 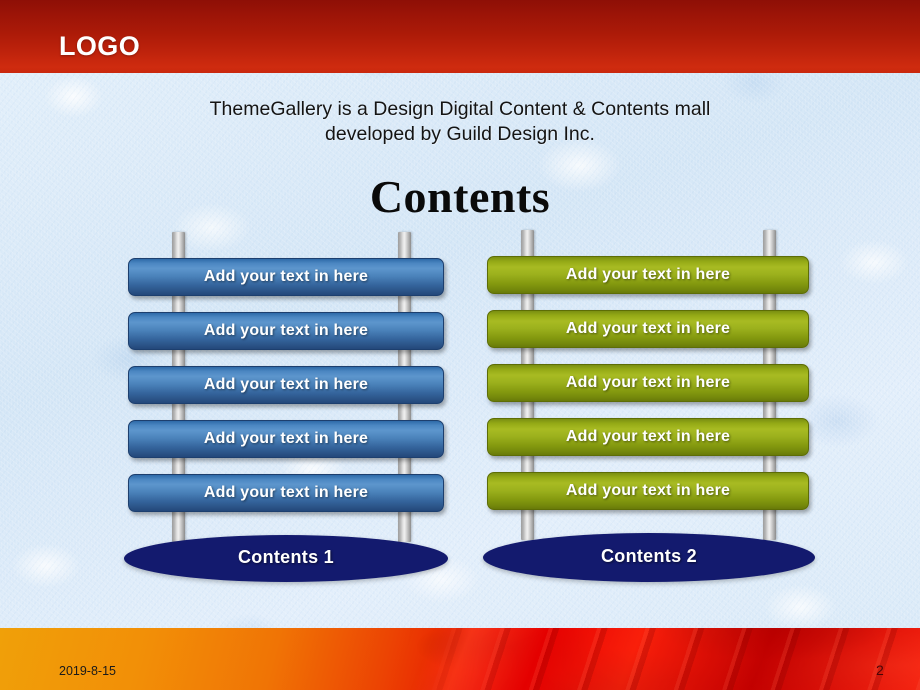 I want to click on slide-number: 2, so click(x=880, y=670).